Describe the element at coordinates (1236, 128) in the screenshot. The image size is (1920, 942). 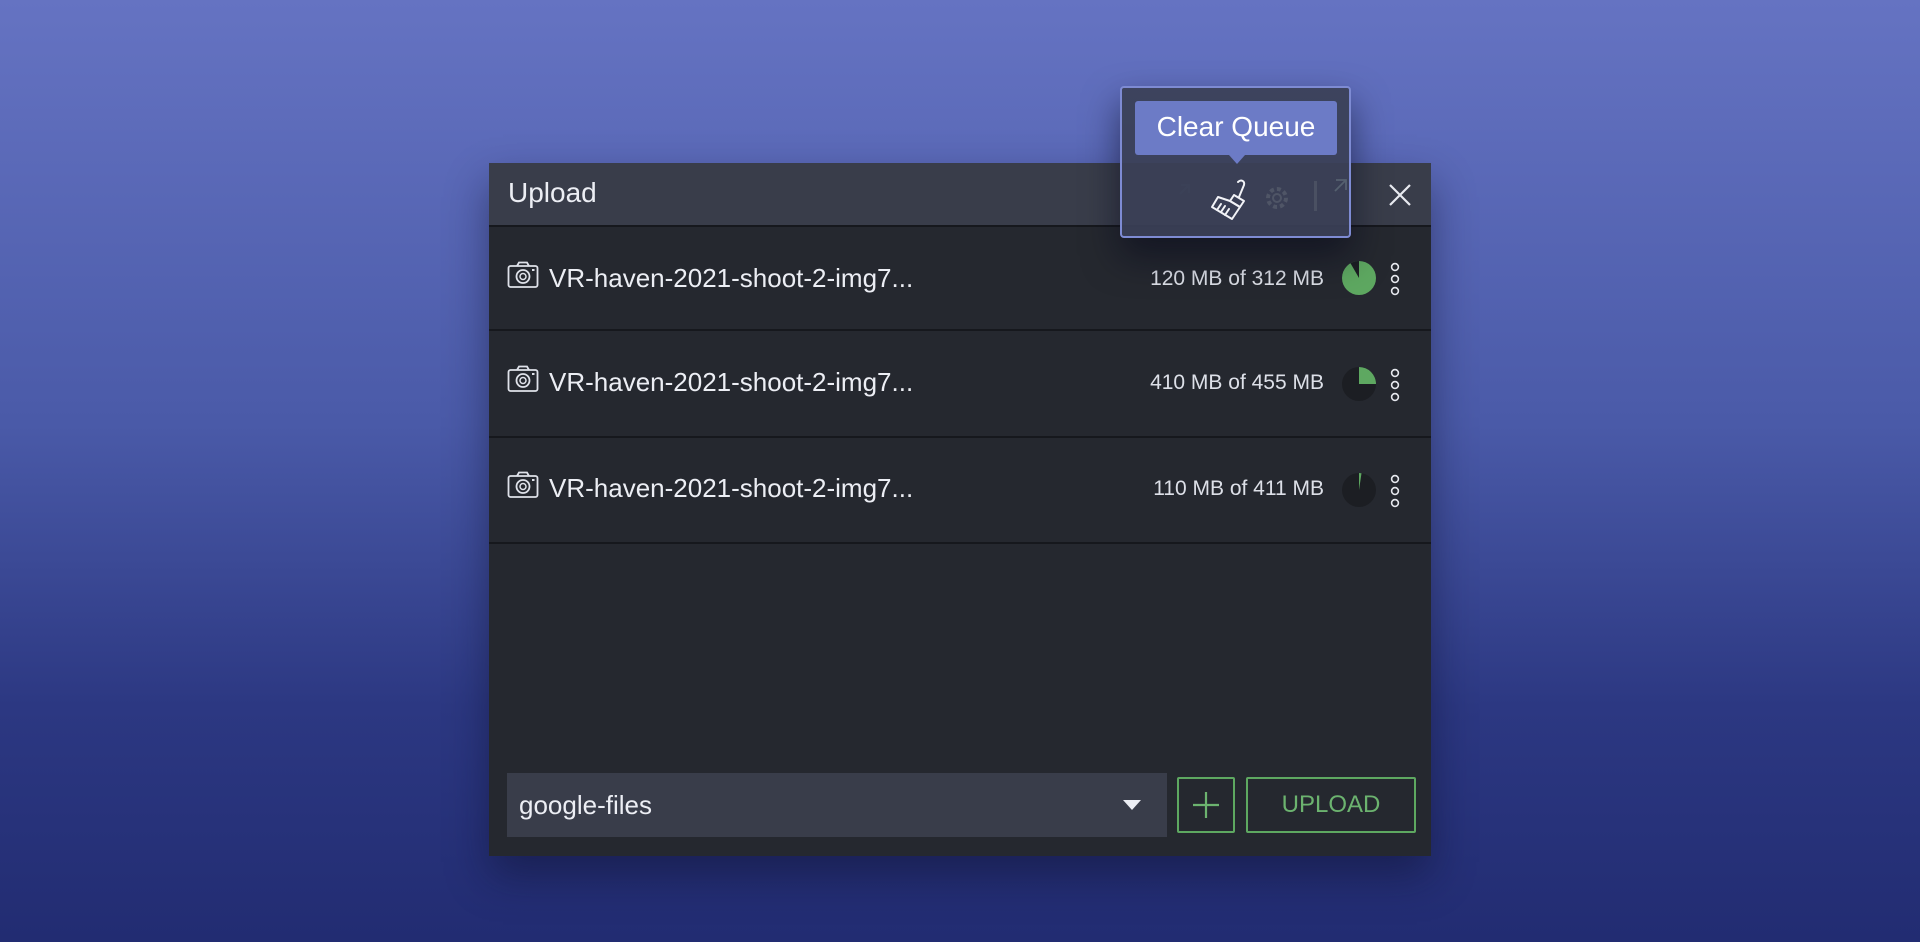
I see `clear-queue-tooltip: Clear Queue` at that location.